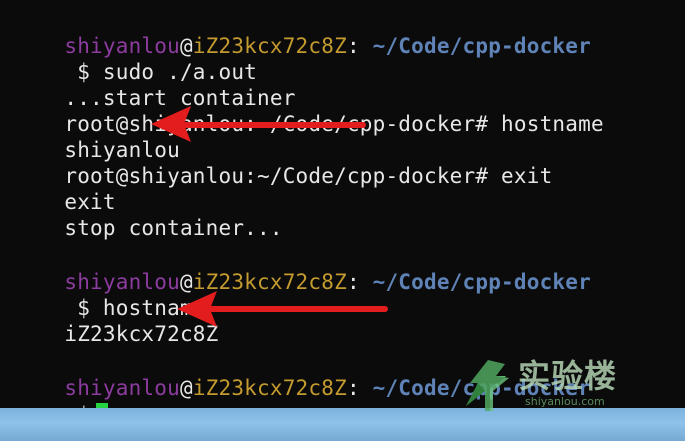 This screenshot has height=441, width=685. I want to click on output-text: iZ23kcx72c8Z, so click(141, 334).